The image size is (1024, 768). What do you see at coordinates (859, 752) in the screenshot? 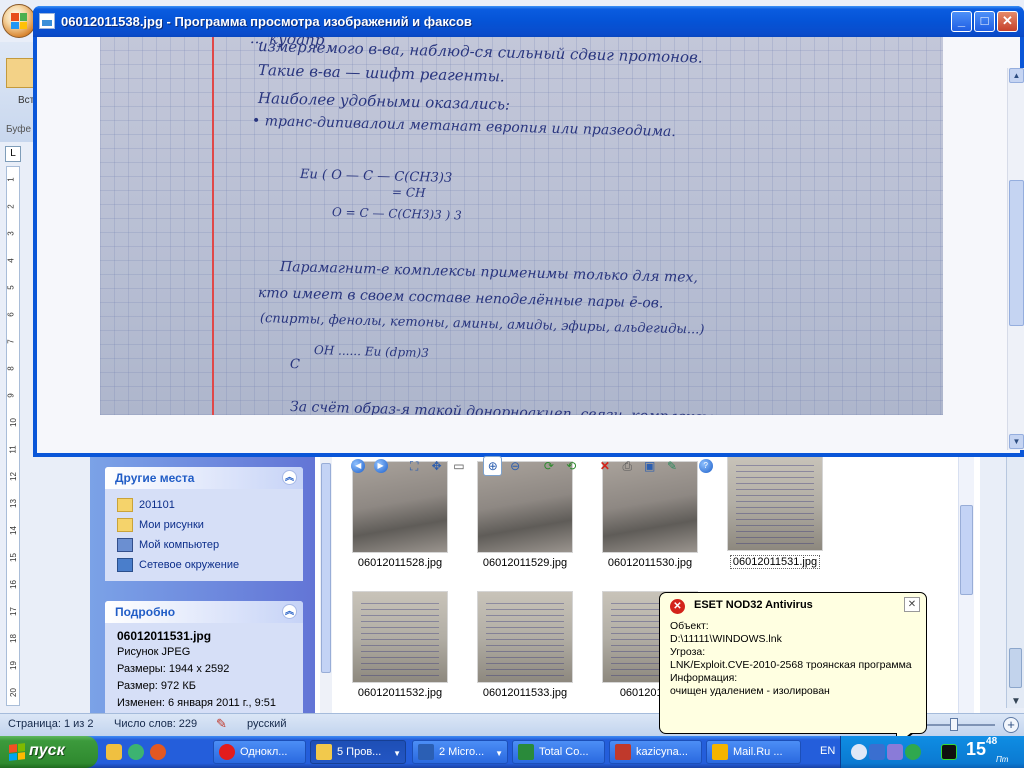
I see `tray-expand-icon` at bounding box center [859, 752].